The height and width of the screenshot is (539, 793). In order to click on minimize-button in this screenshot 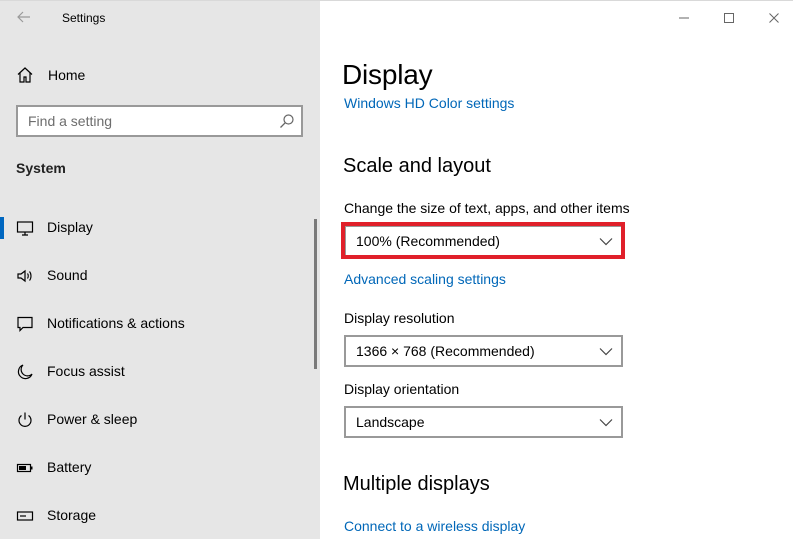, I will do `click(684, 18)`.